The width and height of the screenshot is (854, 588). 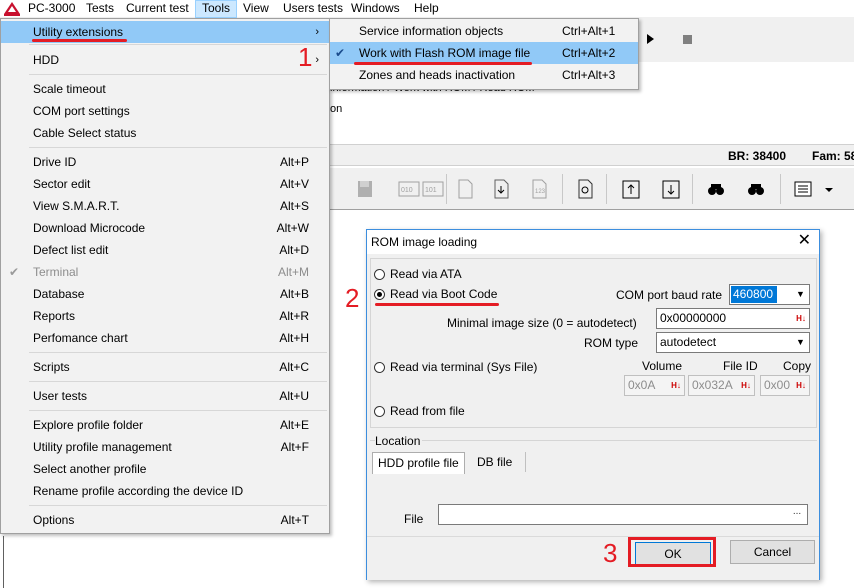 I want to click on radio-label-read-via-terminal: Read via terminal (Sys File), so click(x=464, y=367).